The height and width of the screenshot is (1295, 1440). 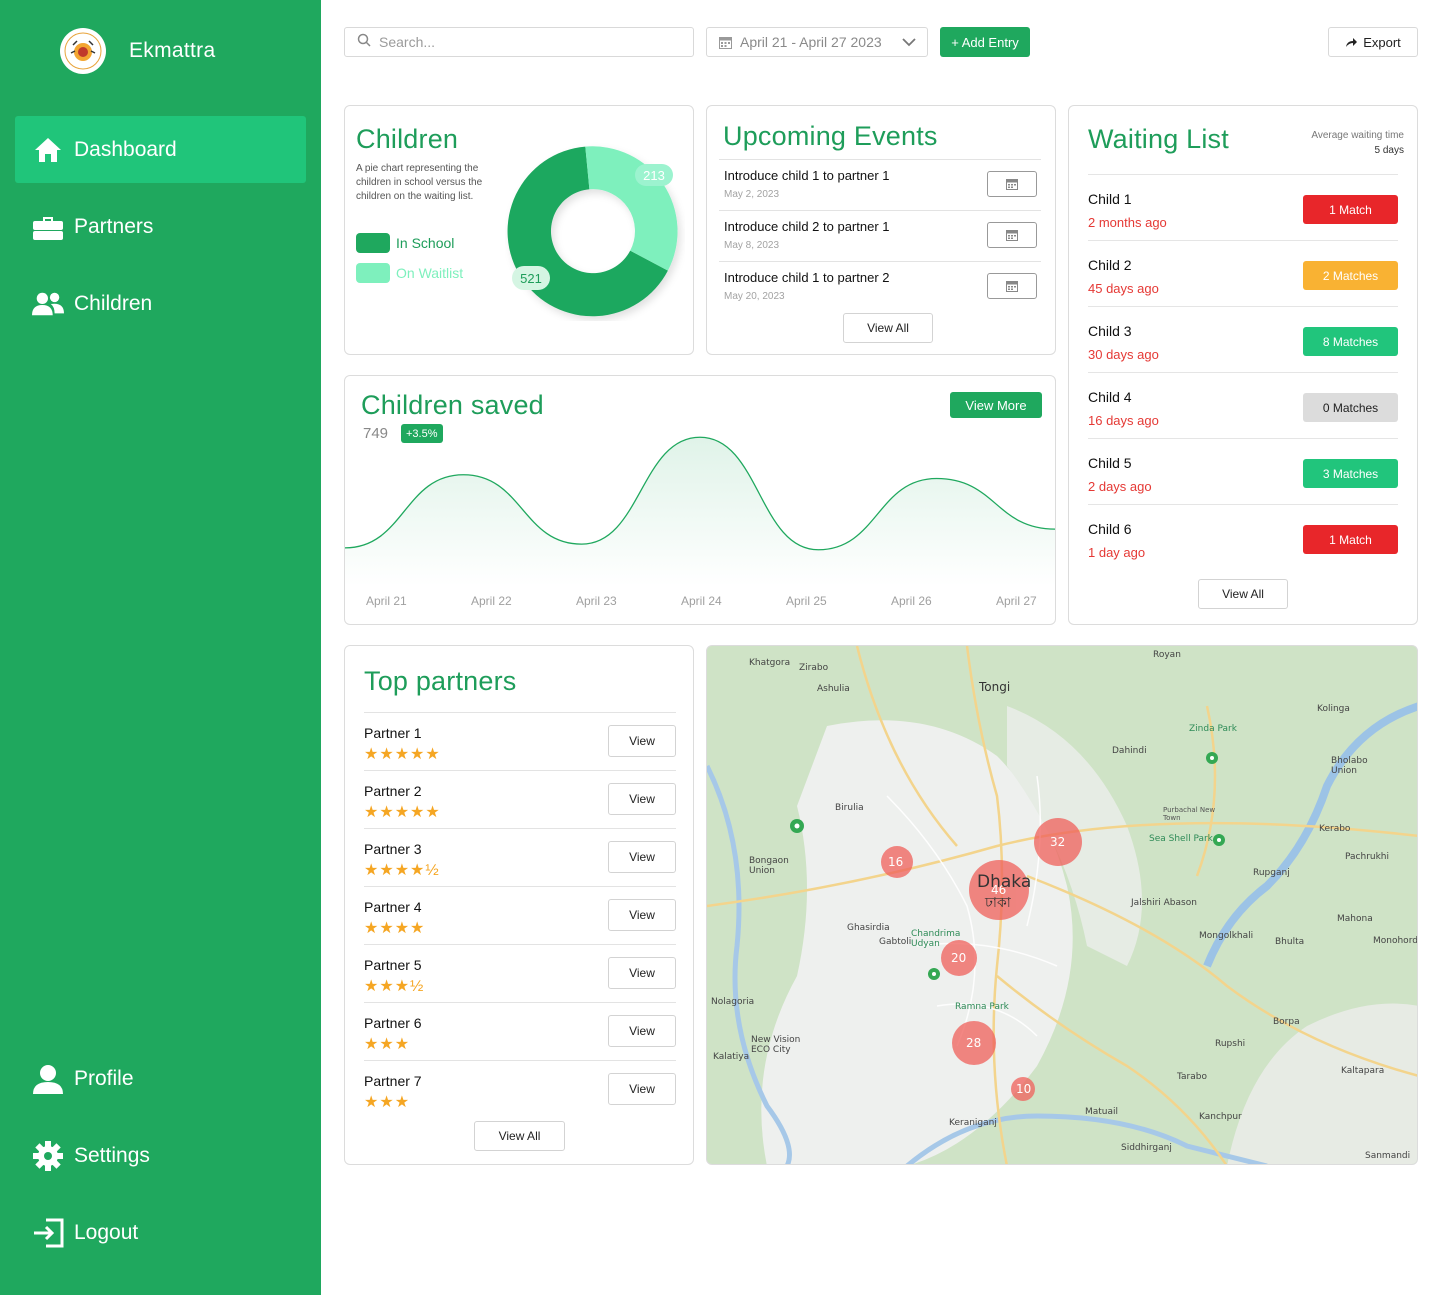 I want to click on matches-badge: 2 Matches, so click(x=1350, y=275).